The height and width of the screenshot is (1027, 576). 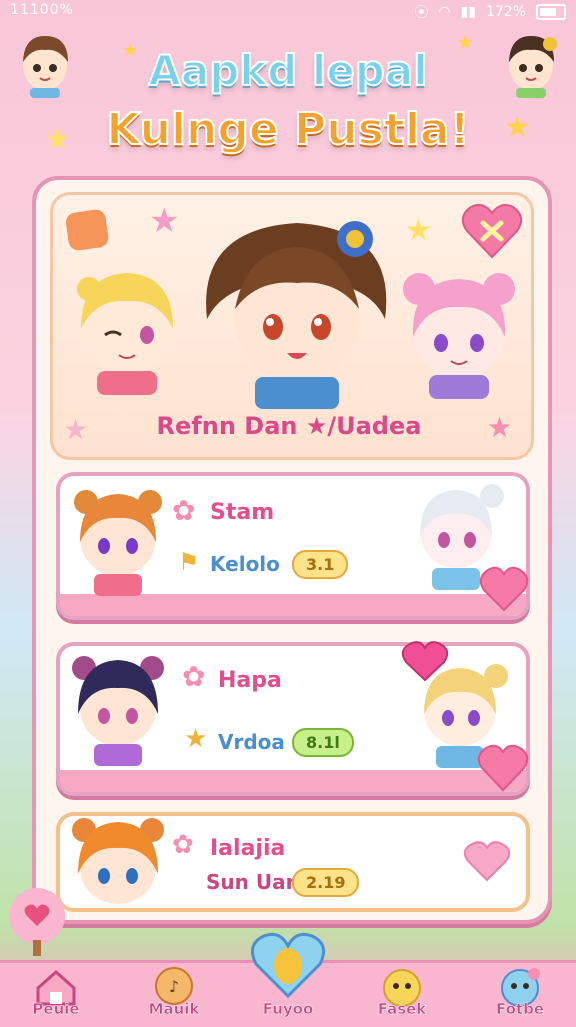 What do you see at coordinates (42, 10) in the screenshot?
I see `status-left-text: 11100%` at bounding box center [42, 10].